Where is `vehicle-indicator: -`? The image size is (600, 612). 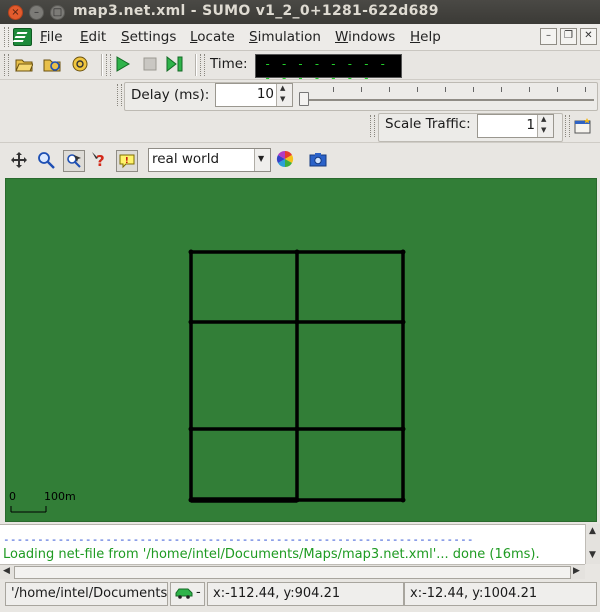
vehicle-indicator: - is located at coordinates (187, 594).